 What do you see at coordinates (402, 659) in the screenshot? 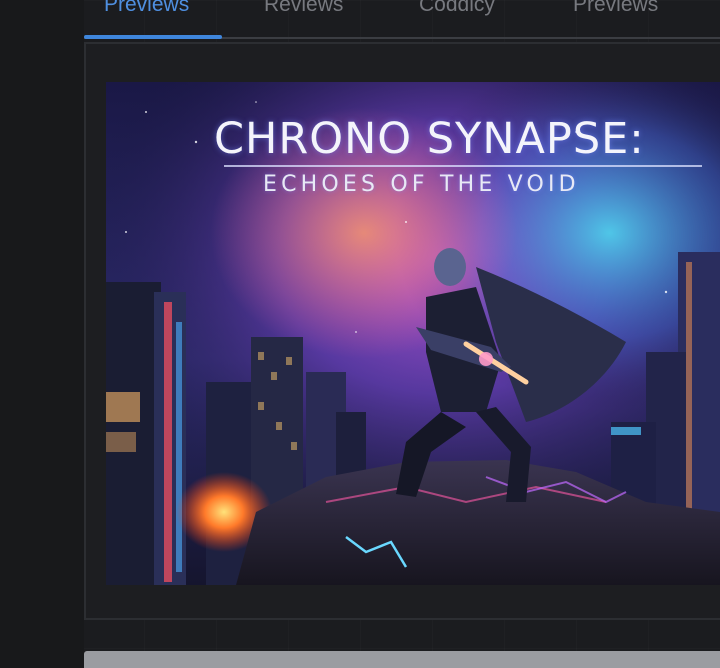
I see `bottom-panel` at bounding box center [402, 659].